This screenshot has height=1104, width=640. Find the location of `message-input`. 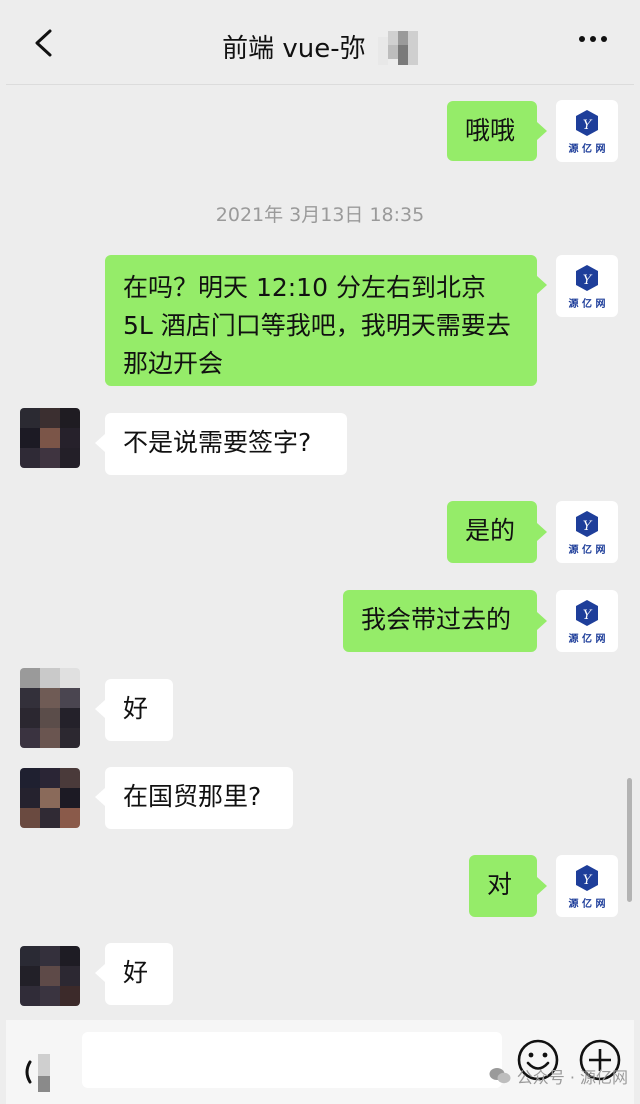

message-input is located at coordinates (292, 1060).